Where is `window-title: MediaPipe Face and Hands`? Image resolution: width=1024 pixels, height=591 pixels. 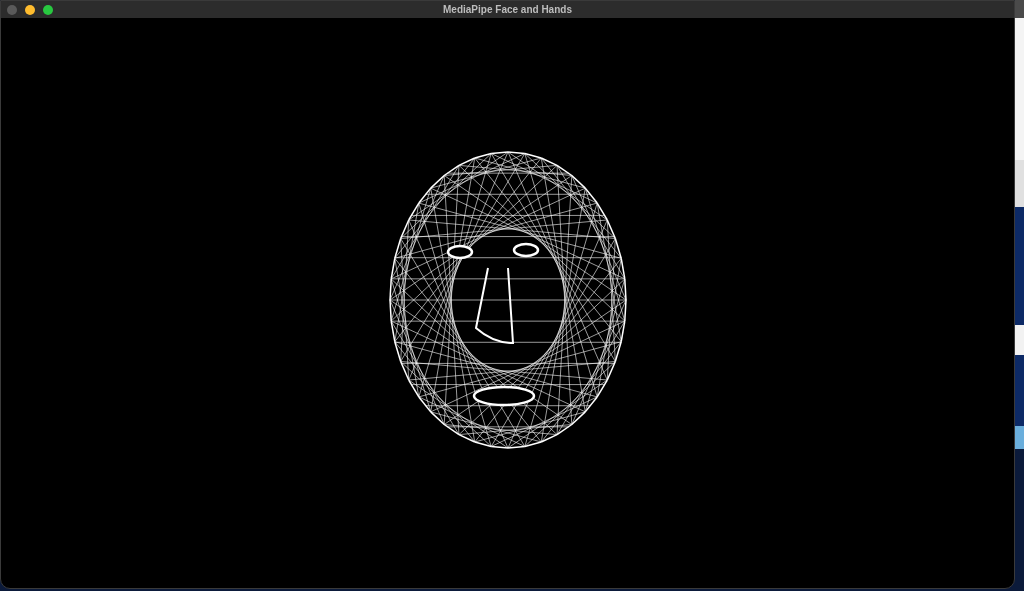 window-title: MediaPipe Face and Hands is located at coordinates (507, 9).